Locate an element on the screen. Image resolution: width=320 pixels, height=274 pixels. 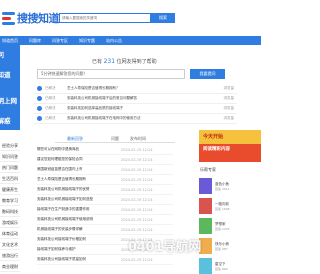
expert-item: 一路向前 回答 1608 is located at coordinates (230, 206).